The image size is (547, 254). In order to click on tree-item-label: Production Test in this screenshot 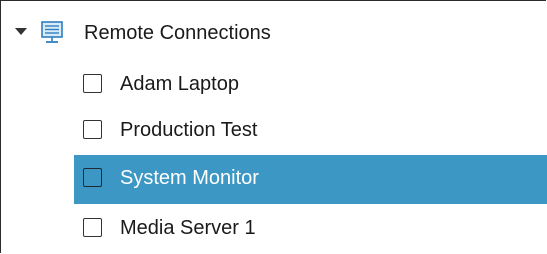, I will do `click(189, 130)`.